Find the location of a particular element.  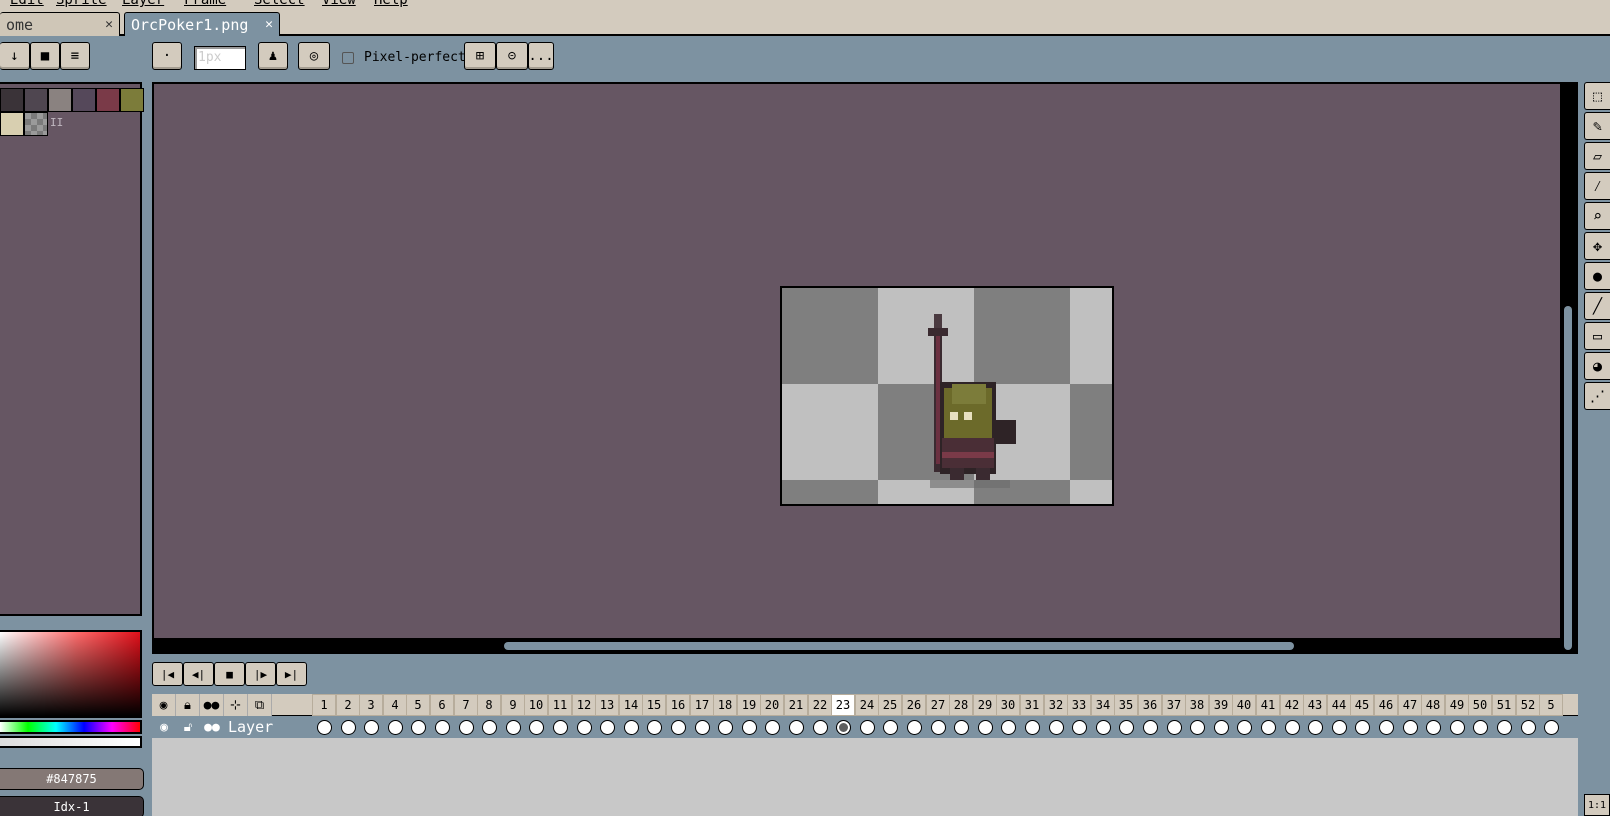

zoom-button: 1:1 is located at coordinates (1597, 805).